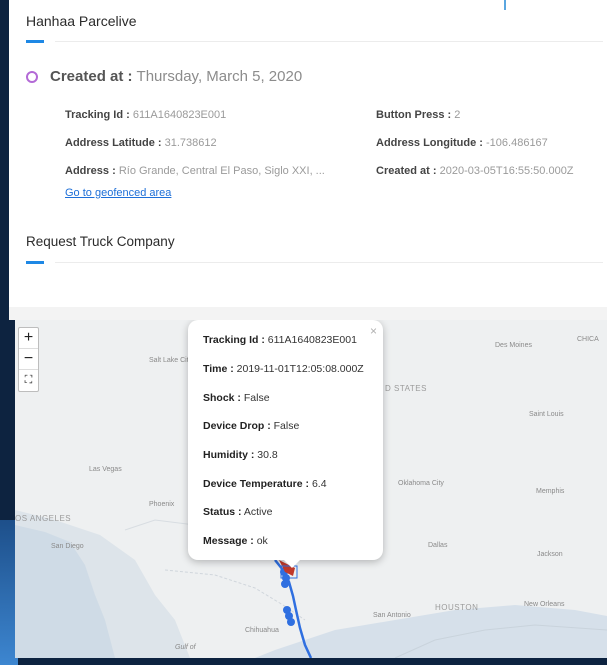  I want to click on popup-temperature: Device Temperature : 6.4, so click(265, 484).